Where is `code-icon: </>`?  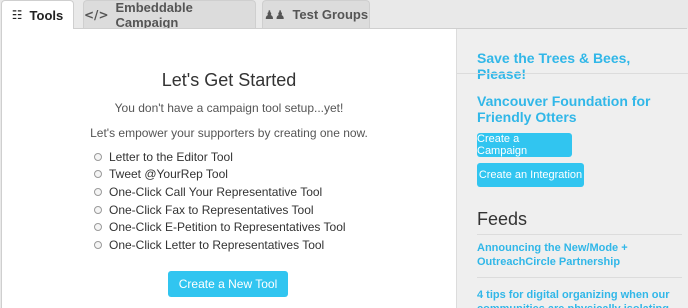 code-icon: </> is located at coordinates (96, 14).